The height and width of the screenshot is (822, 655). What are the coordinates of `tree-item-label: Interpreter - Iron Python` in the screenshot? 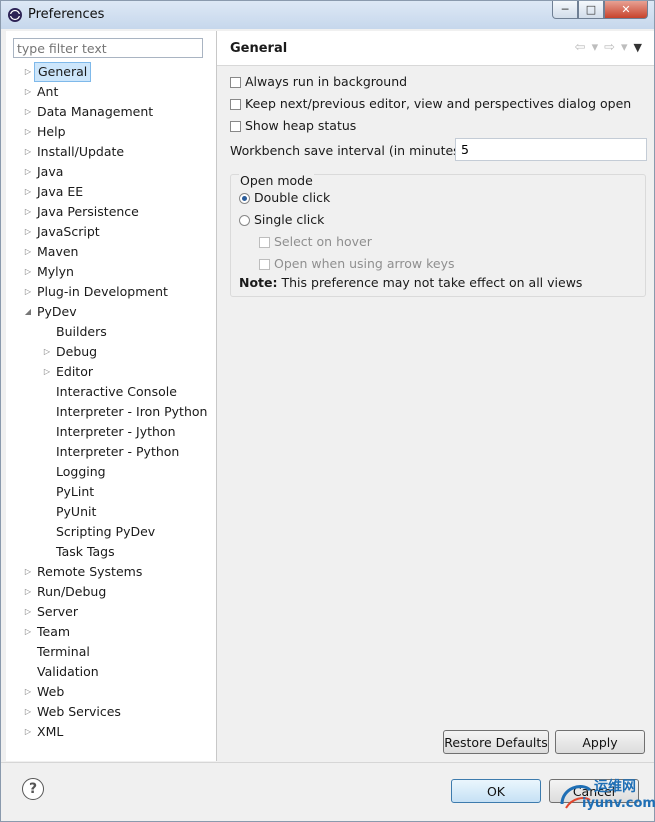 It's located at (131, 412).